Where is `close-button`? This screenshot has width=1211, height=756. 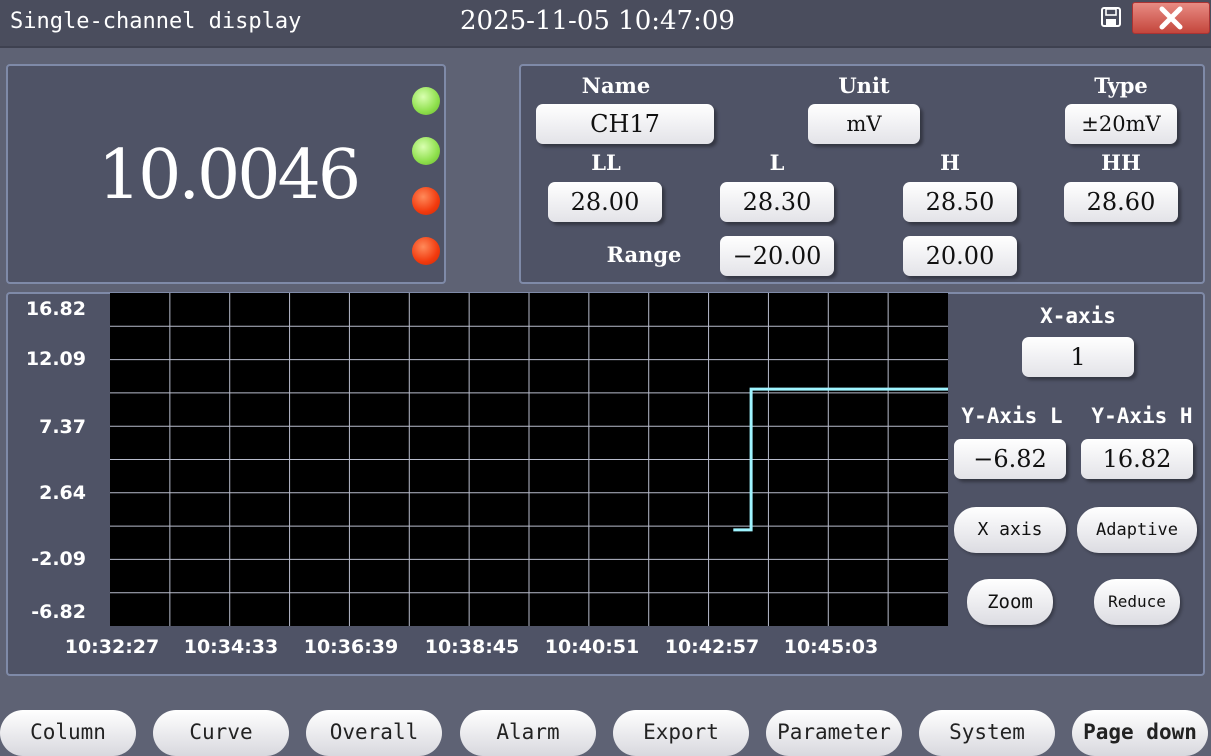
close-button is located at coordinates (1171, 18).